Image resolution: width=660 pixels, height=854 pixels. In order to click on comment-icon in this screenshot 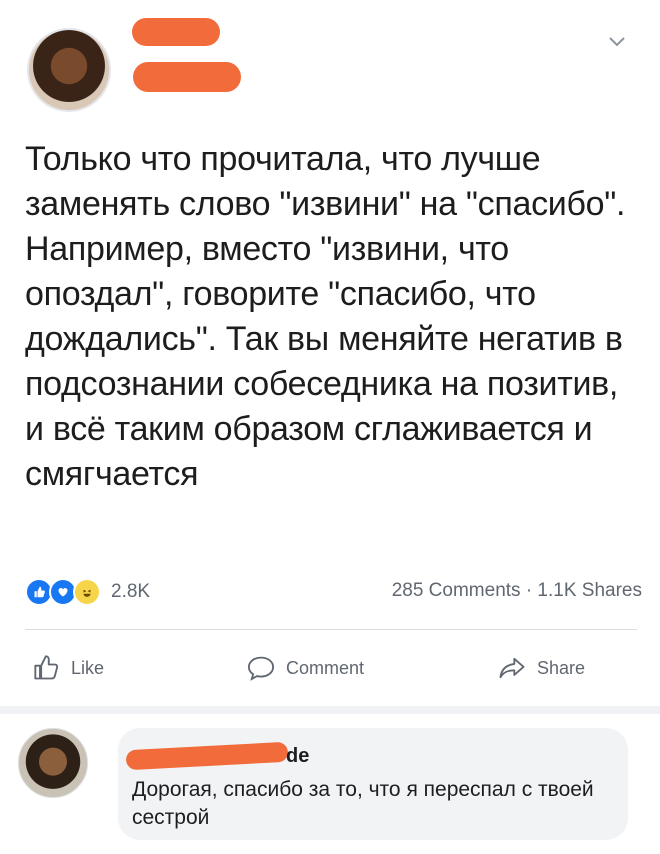, I will do `click(261, 668)`.